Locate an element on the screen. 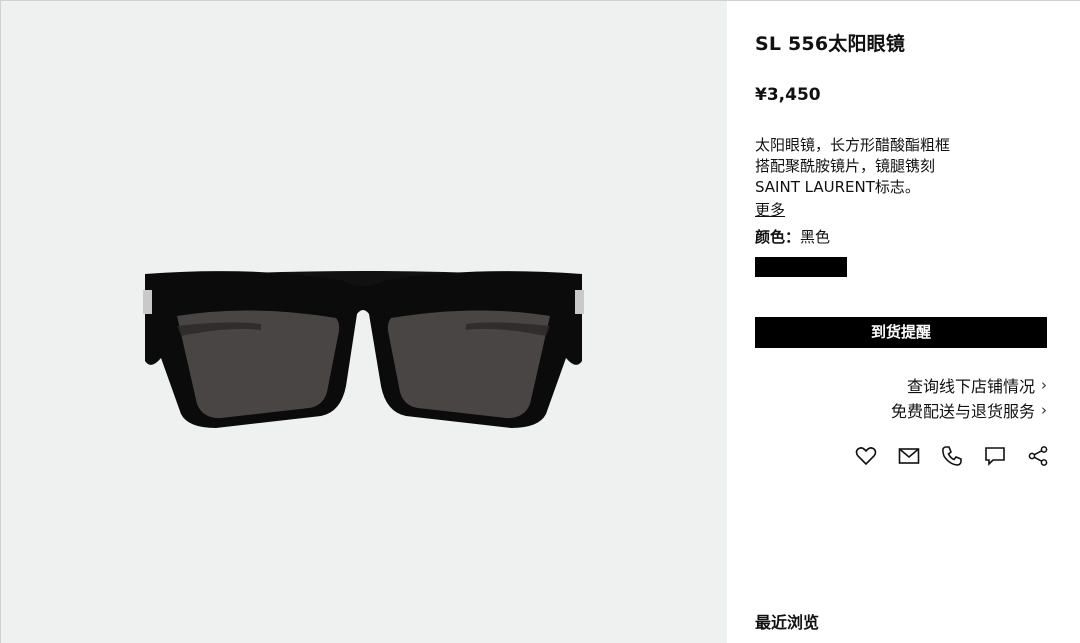  color-row: 颜色：黑色 is located at coordinates (792, 236).